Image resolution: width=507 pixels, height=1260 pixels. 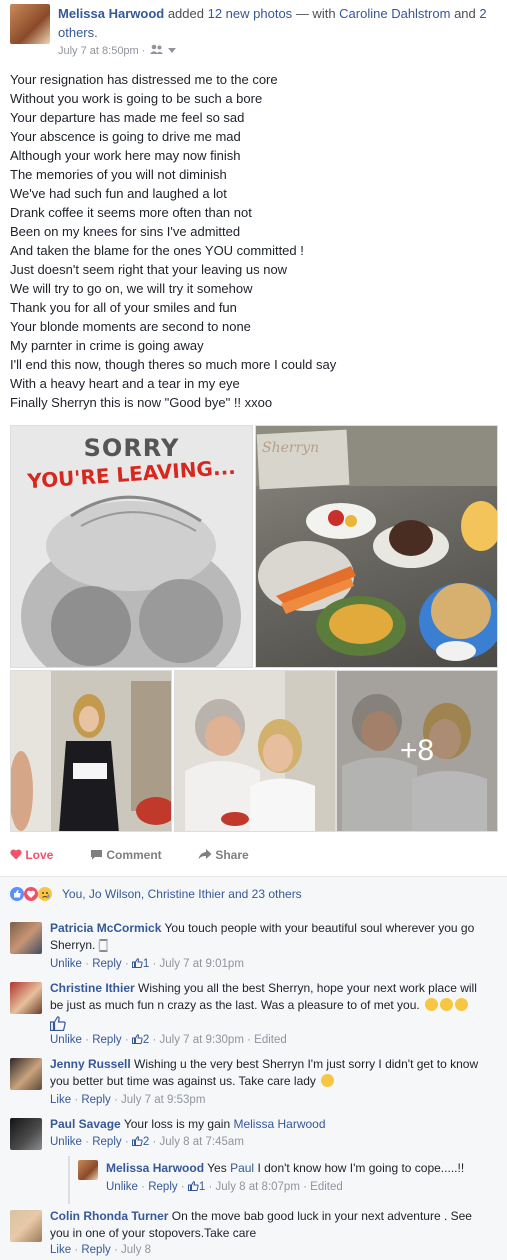 What do you see at coordinates (315, 13) in the screenshot?
I see `with-separator: — with` at bounding box center [315, 13].